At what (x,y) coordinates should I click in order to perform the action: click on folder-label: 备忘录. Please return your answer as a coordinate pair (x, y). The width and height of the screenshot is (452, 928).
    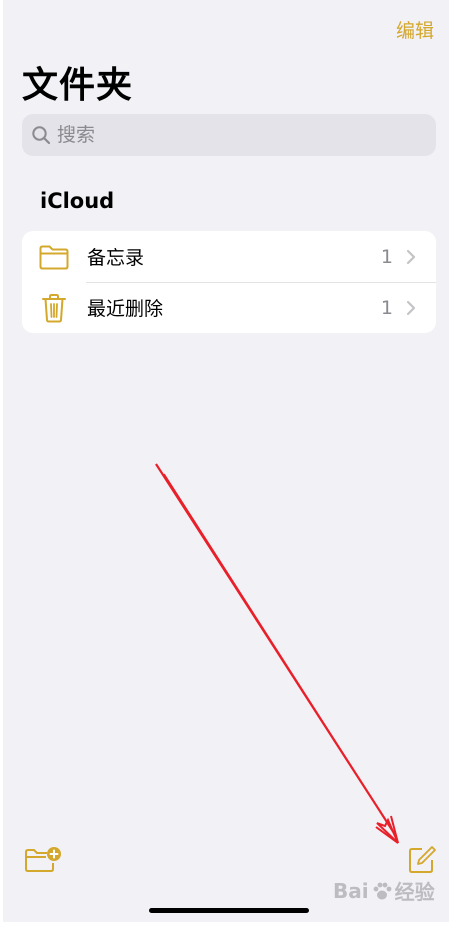
    Looking at the image, I should click on (116, 258).